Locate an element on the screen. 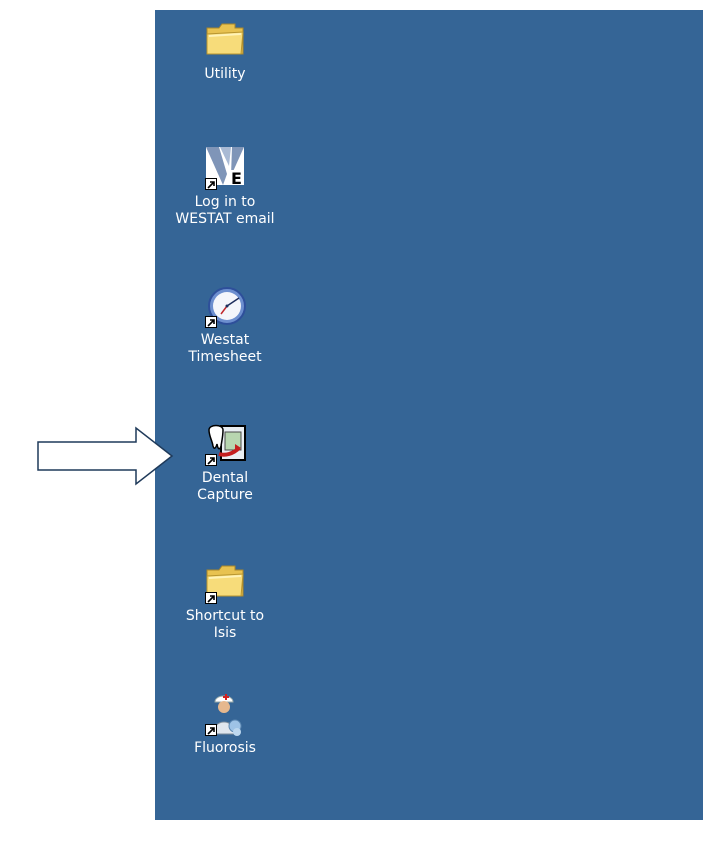 This screenshot has height=850, width=703. westat-email-logo-icon: E is located at coordinates (225, 168).